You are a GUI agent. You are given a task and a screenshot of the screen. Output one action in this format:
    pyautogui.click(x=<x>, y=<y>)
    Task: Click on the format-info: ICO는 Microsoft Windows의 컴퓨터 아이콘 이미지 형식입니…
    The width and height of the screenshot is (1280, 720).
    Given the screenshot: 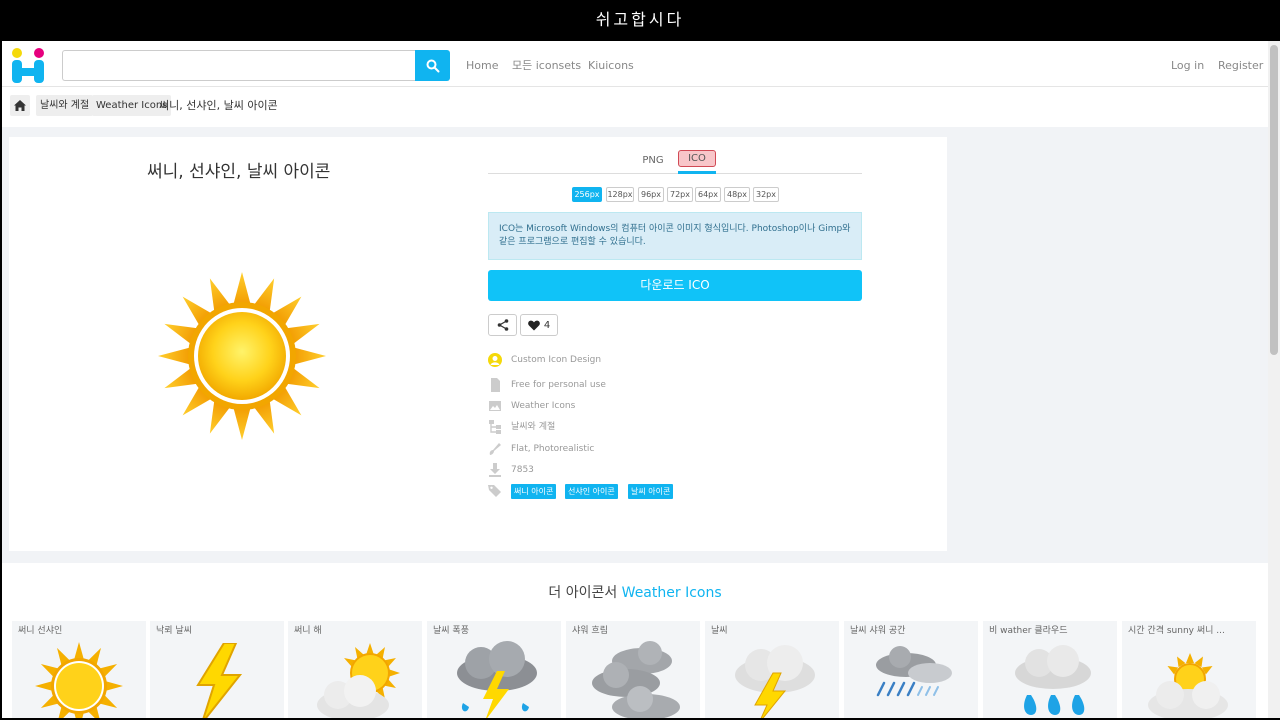 What is the action you would take?
    pyautogui.click(x=675, y=236)
    